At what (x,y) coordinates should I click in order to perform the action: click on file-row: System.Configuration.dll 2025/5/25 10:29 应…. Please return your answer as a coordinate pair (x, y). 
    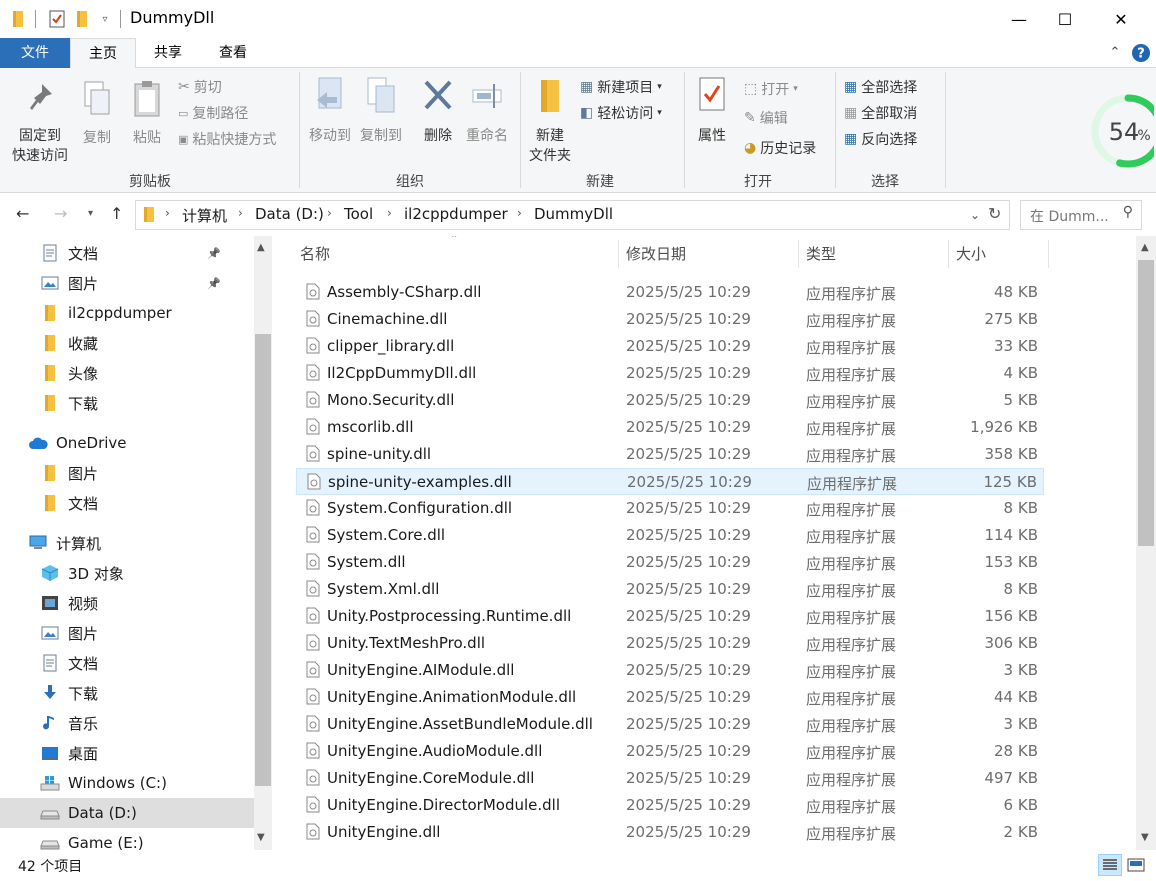
    Looking at the image, I should click on (670, 508).